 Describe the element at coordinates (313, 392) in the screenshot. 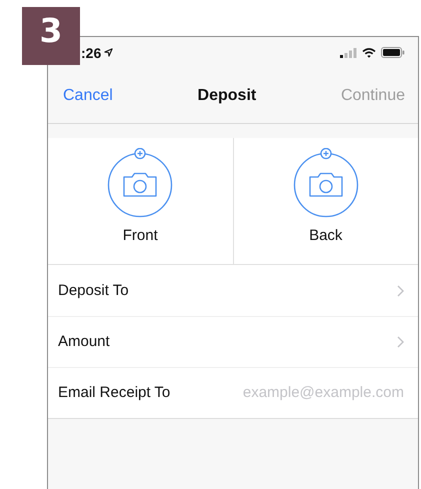

I see `email-field: example@example.com` at that location.